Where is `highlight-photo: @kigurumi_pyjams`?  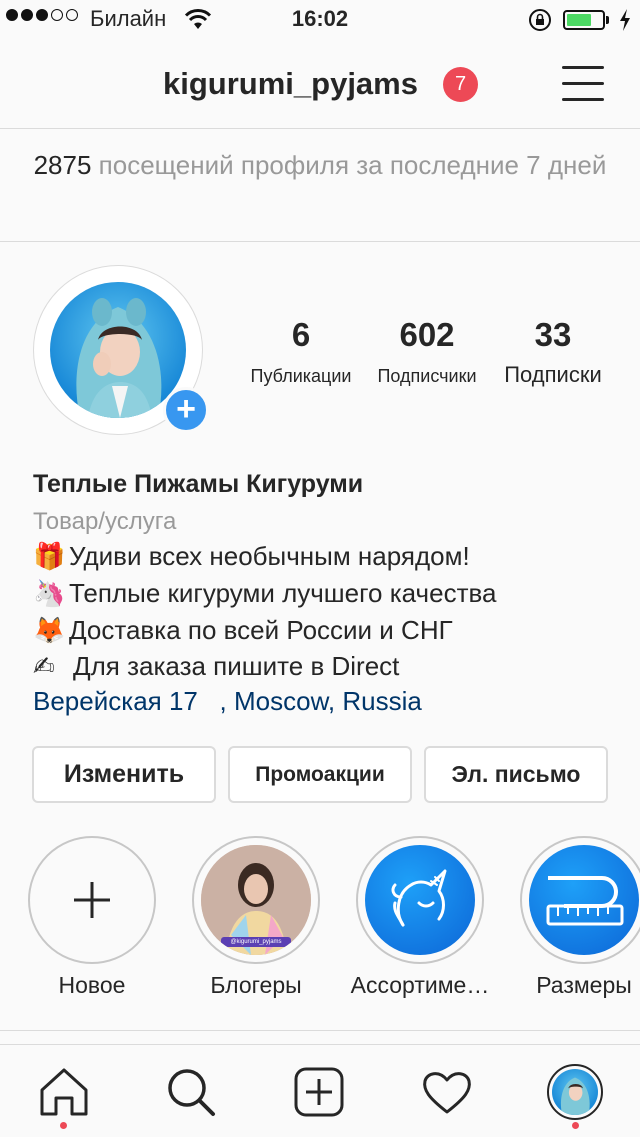 highlight-photo: @kigurumi_pyjams is located at coordinates (256, 900).